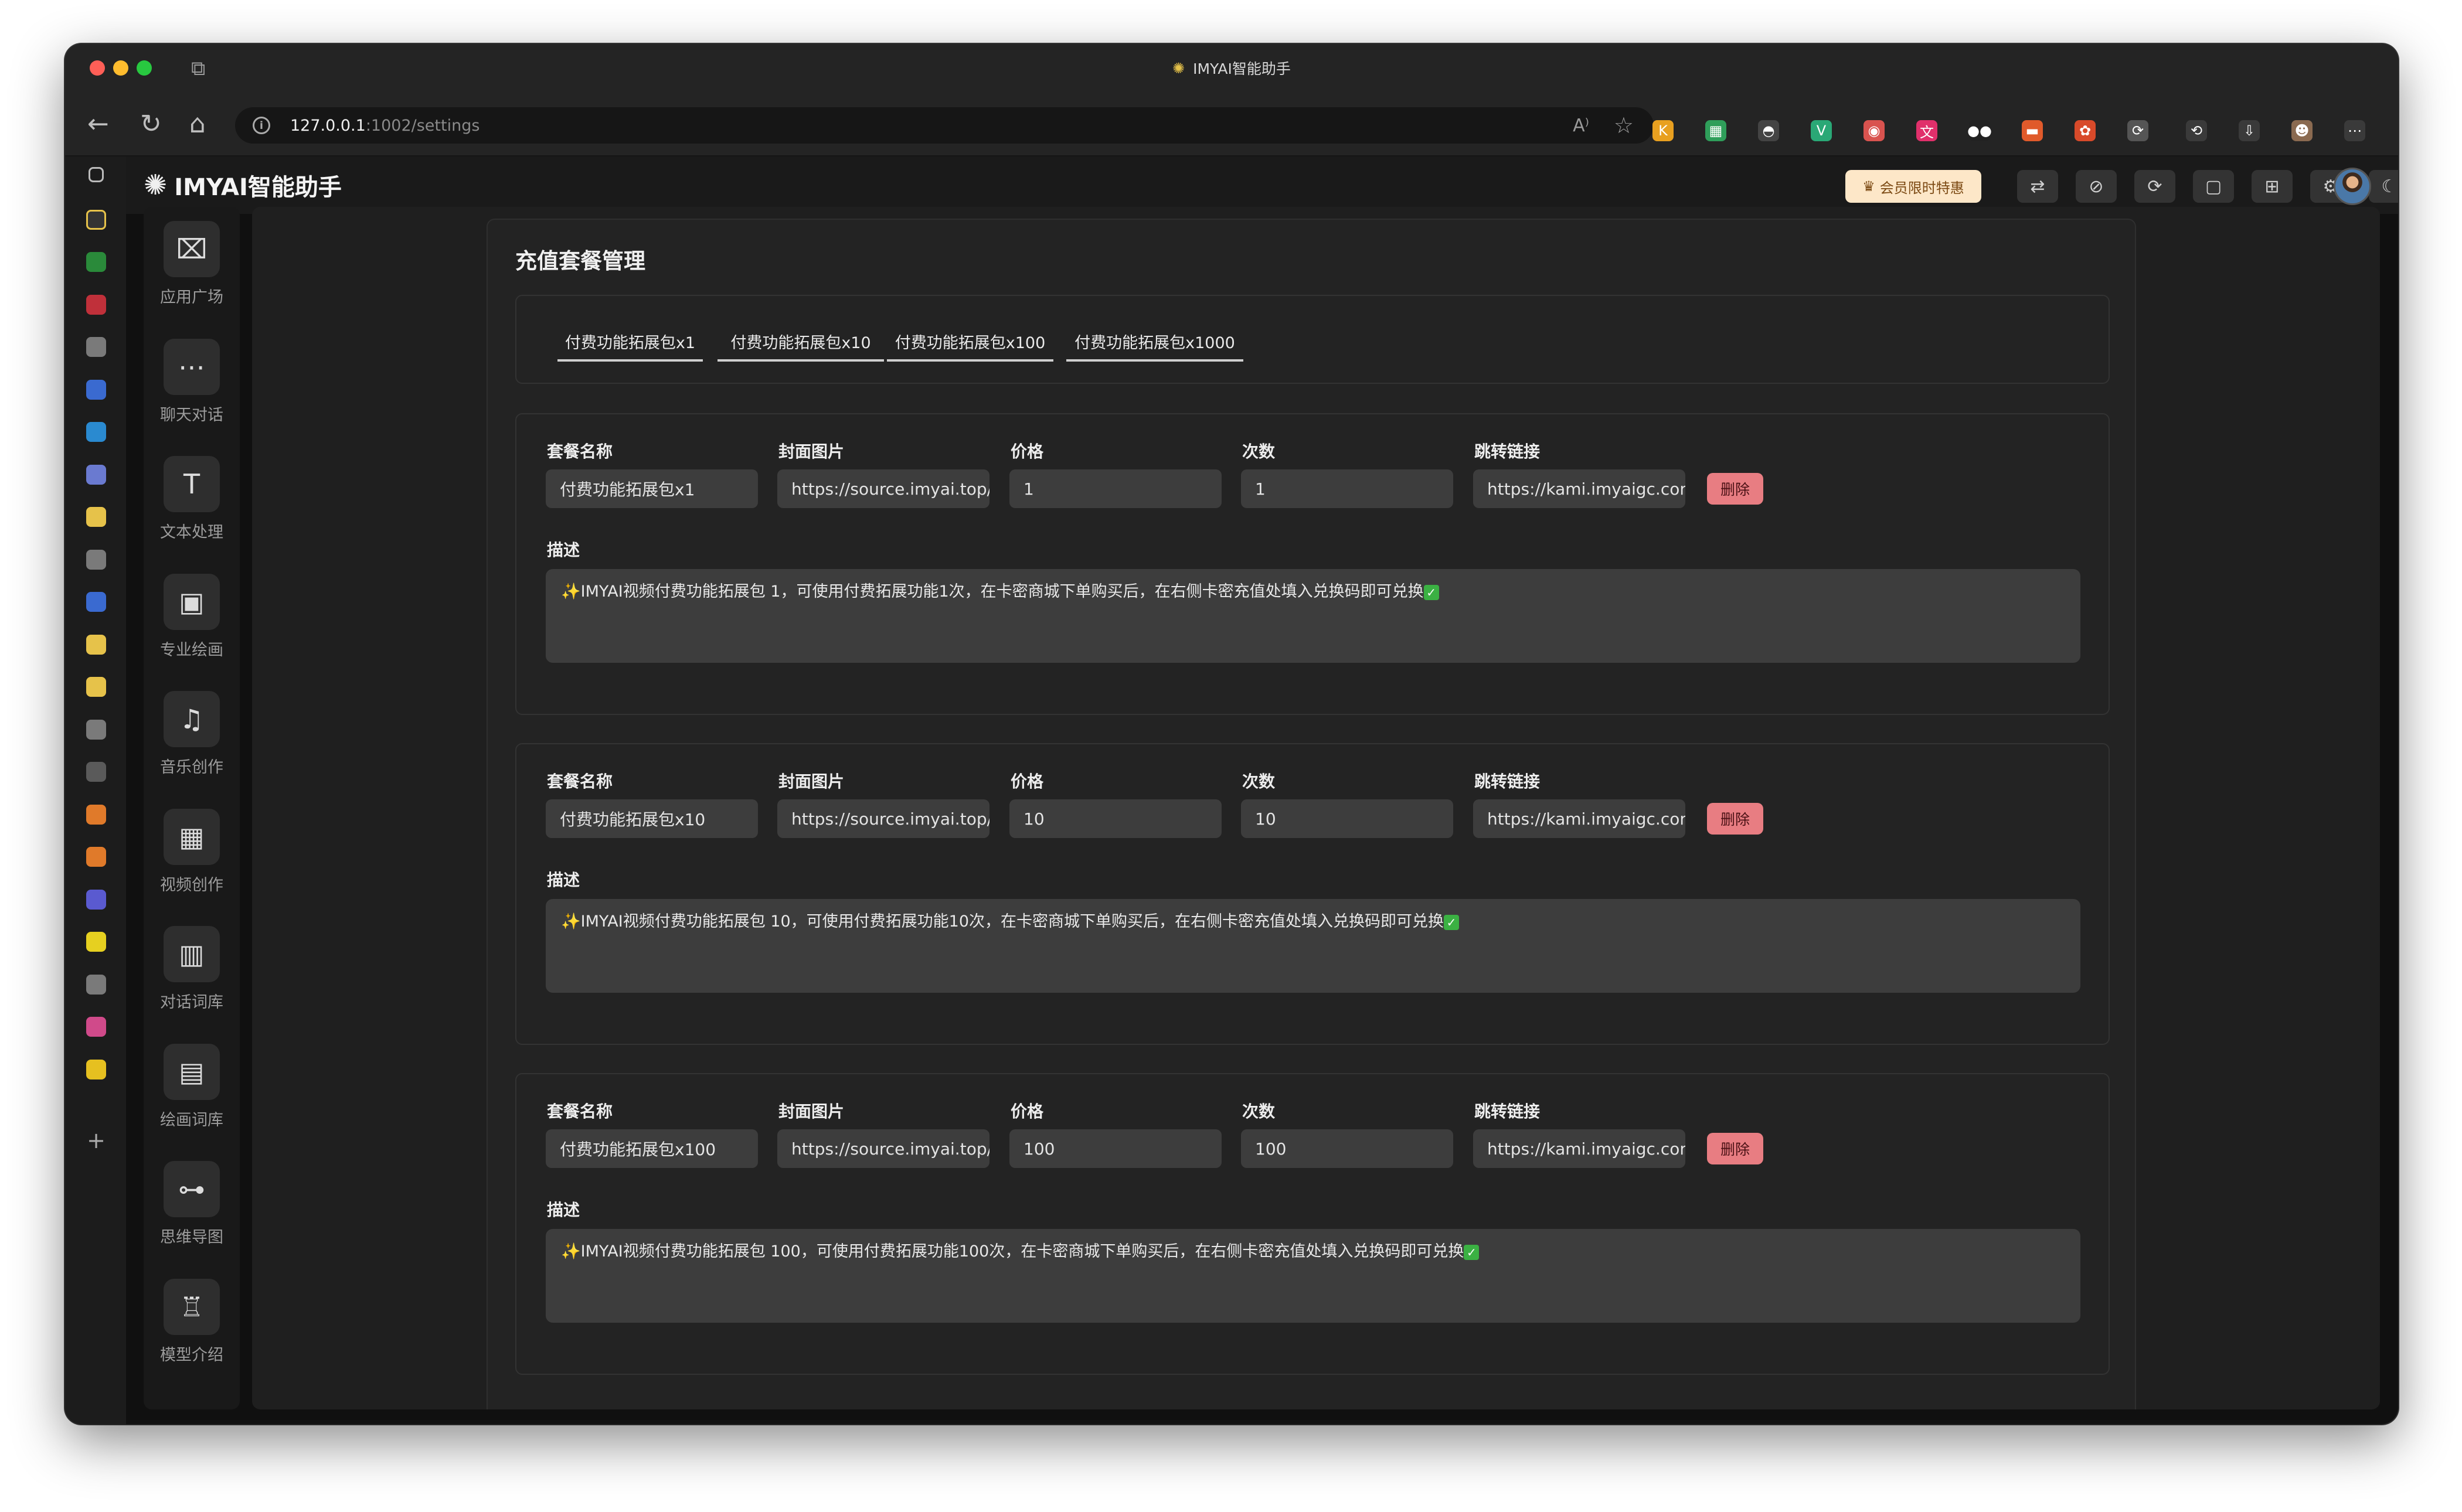 The height and width of the screenshot is (1512, 2462). I want to click on mail-icon, so click(96, 602).